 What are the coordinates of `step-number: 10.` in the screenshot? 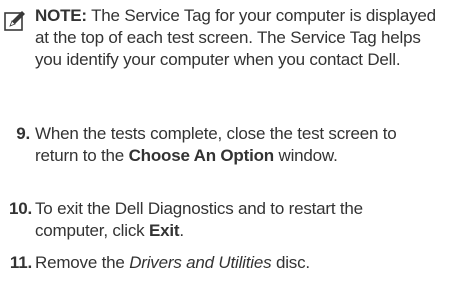 It's located at (20, 208).